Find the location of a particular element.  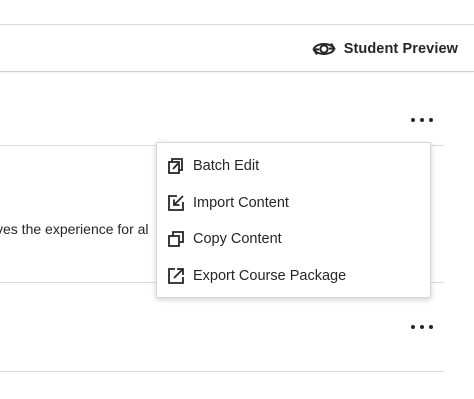

more-options-button is located at coordinates (422, 120).